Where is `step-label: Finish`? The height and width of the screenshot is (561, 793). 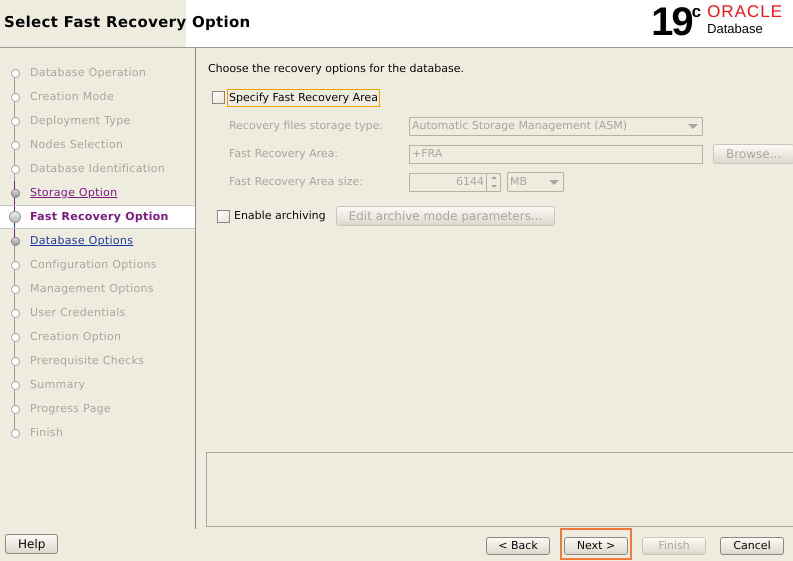
step-label: Finish is located at coordinates (47, 432).